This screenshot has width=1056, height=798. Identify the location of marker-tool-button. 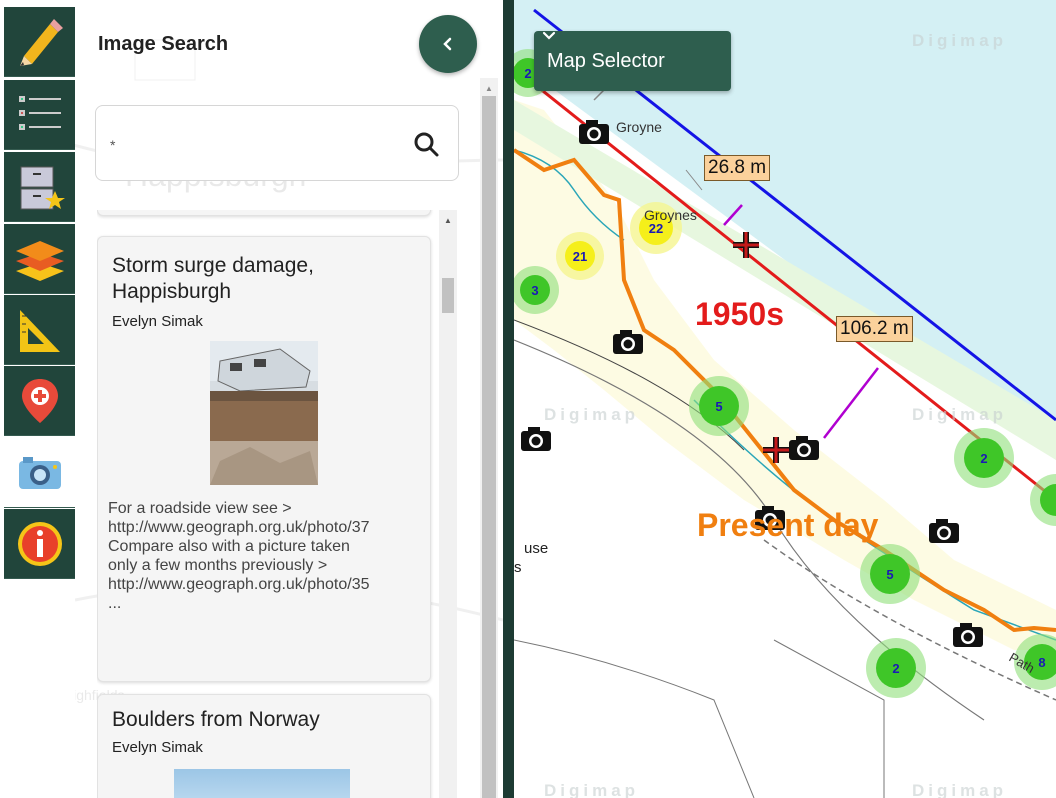
(39, 401).